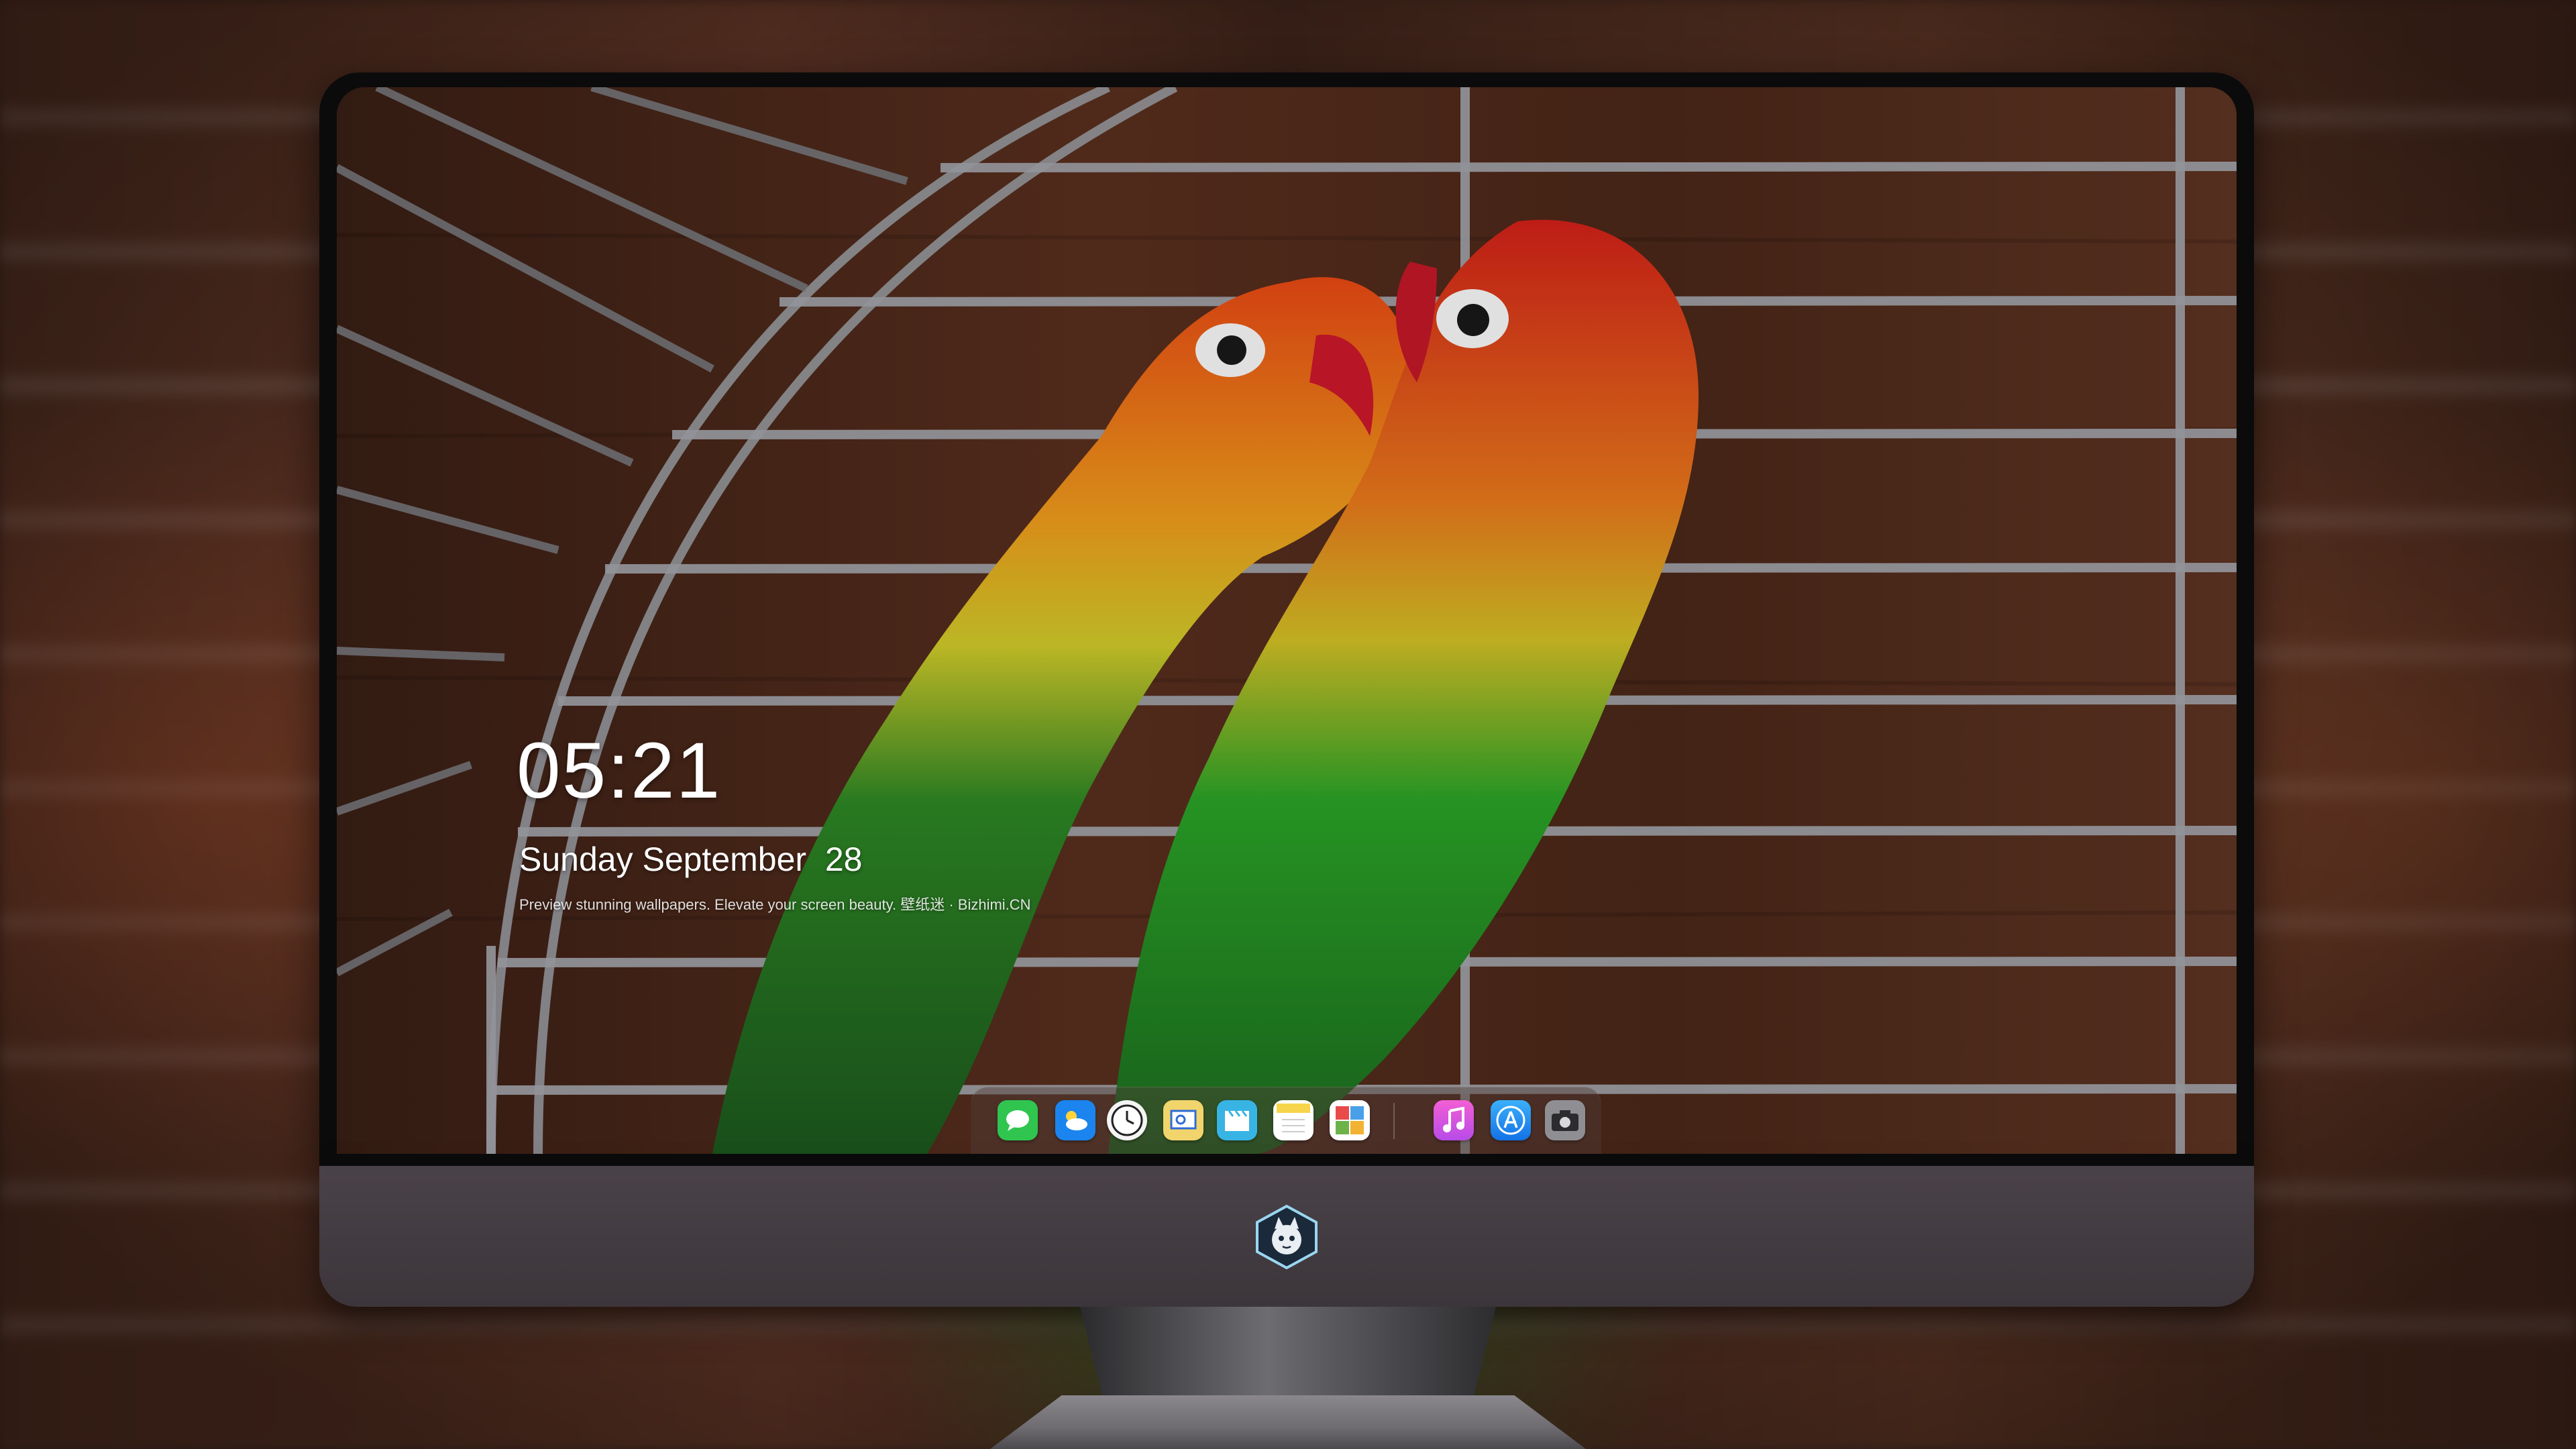 The height and width of the screenshot is (1449, 2576). I want to click on lock-date: Sunday September 28, so click(691, 859).